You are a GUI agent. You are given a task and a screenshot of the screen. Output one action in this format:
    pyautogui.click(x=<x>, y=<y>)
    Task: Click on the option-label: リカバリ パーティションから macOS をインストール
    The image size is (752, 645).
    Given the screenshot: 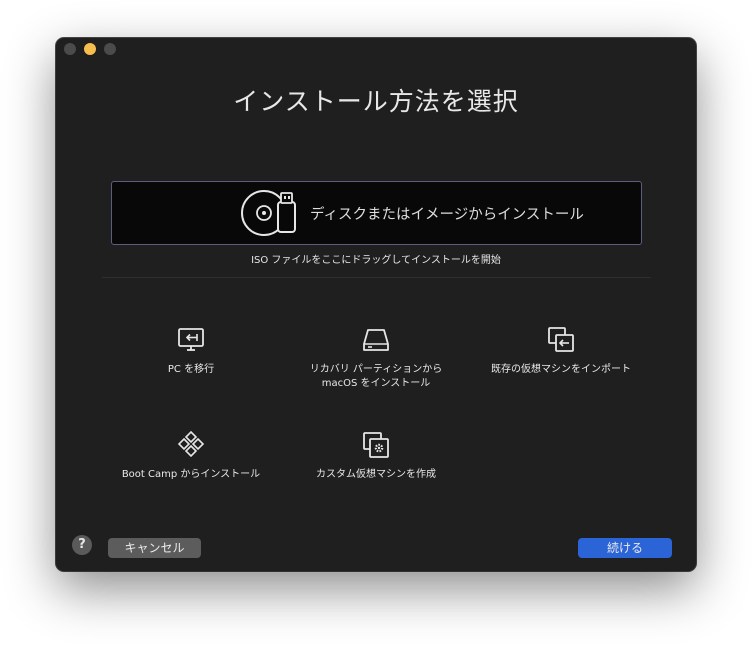 What is the action you would take?
    pyautogui.click(x=376, y=376)
    